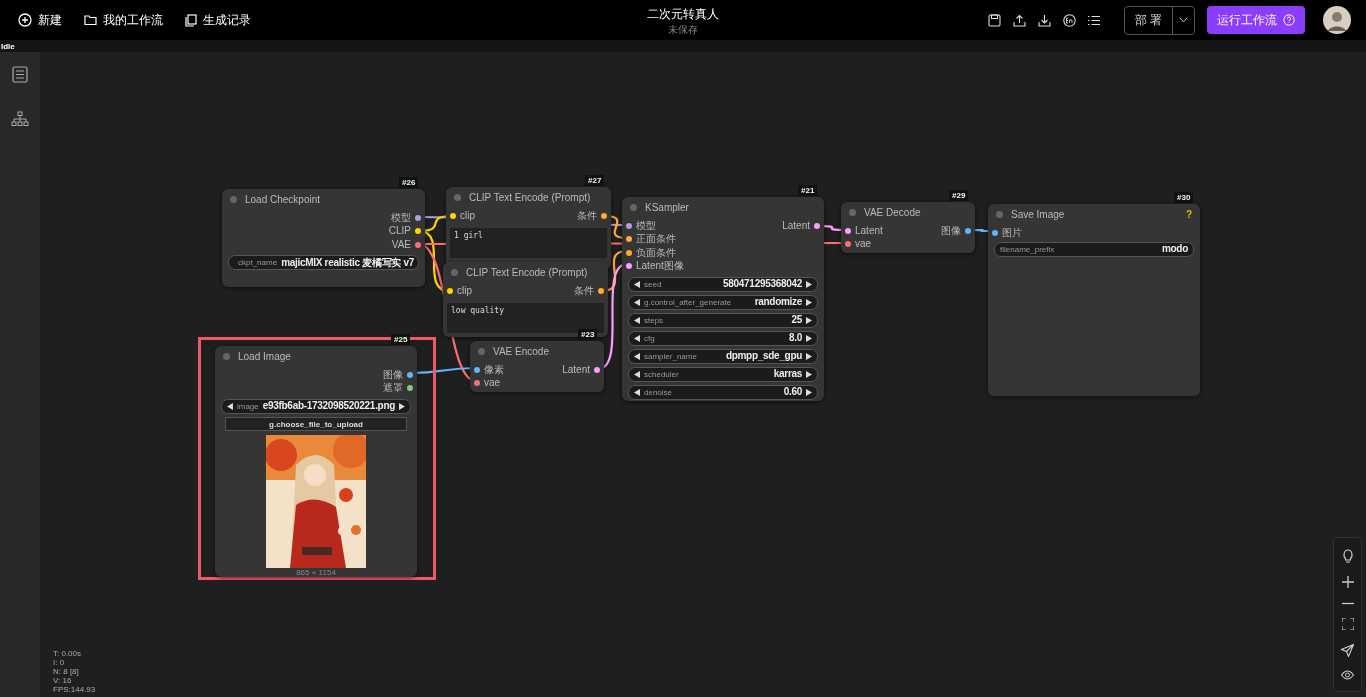 The image size is (1366, 697). Describe the element at coordinates (723, 392) in the screenshot. I see `combo-widget: denoise 0.60` at that location.